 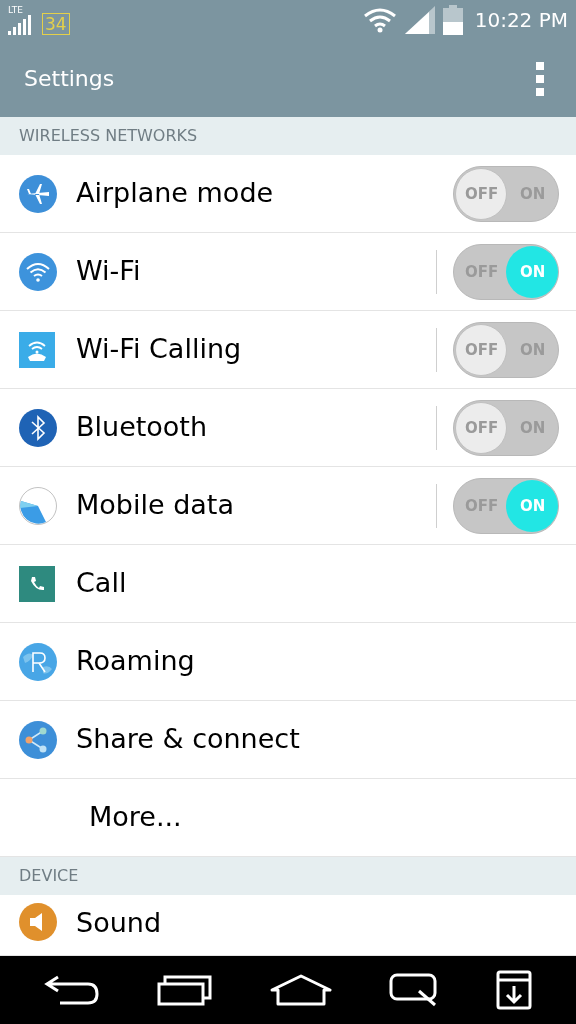 What do you see at coordinates (108, 136) in the screenshot?
I see `section-header: WIRELESS NETWORKS` at bounding box center [108, 136].